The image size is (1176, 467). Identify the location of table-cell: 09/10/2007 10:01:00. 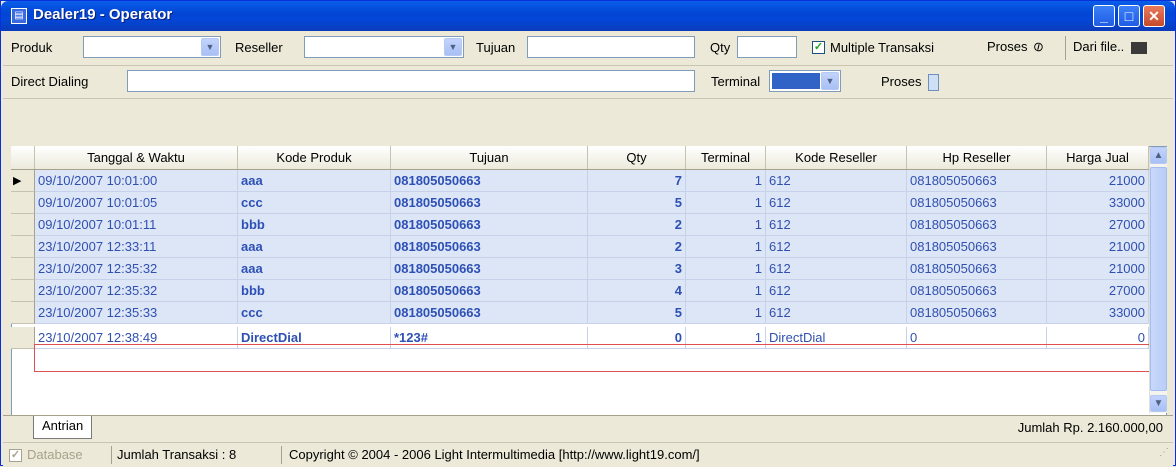
(136, 181).